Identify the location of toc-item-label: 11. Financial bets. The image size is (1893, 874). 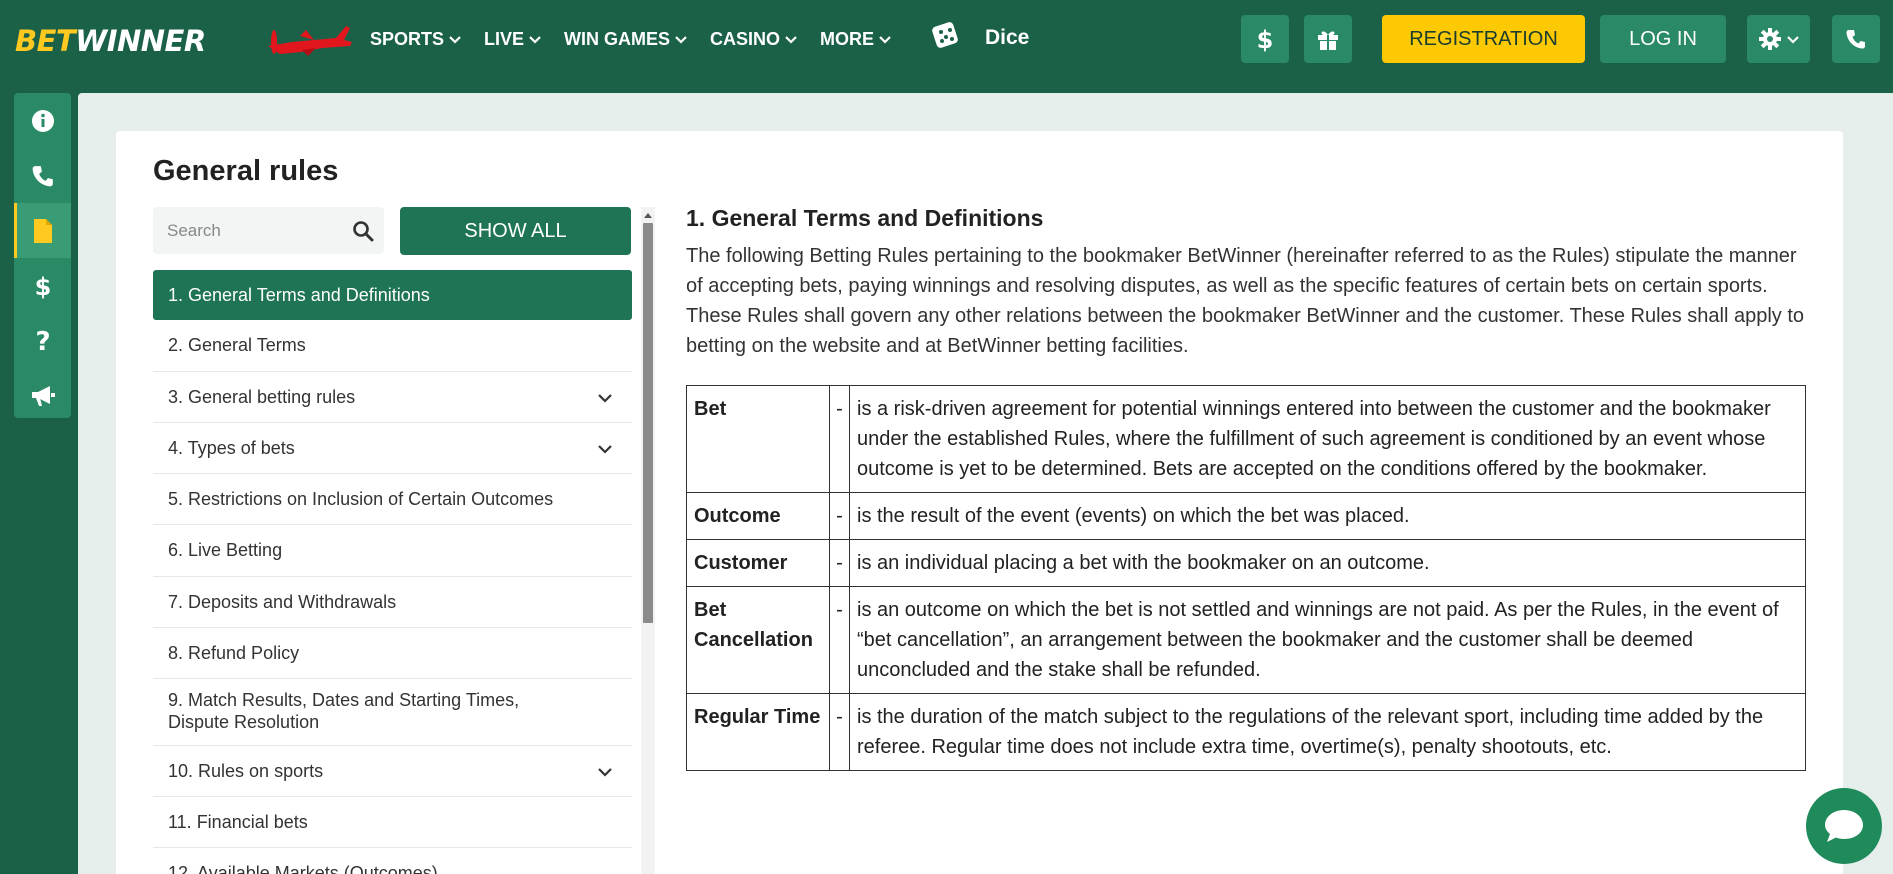
(238, 821).